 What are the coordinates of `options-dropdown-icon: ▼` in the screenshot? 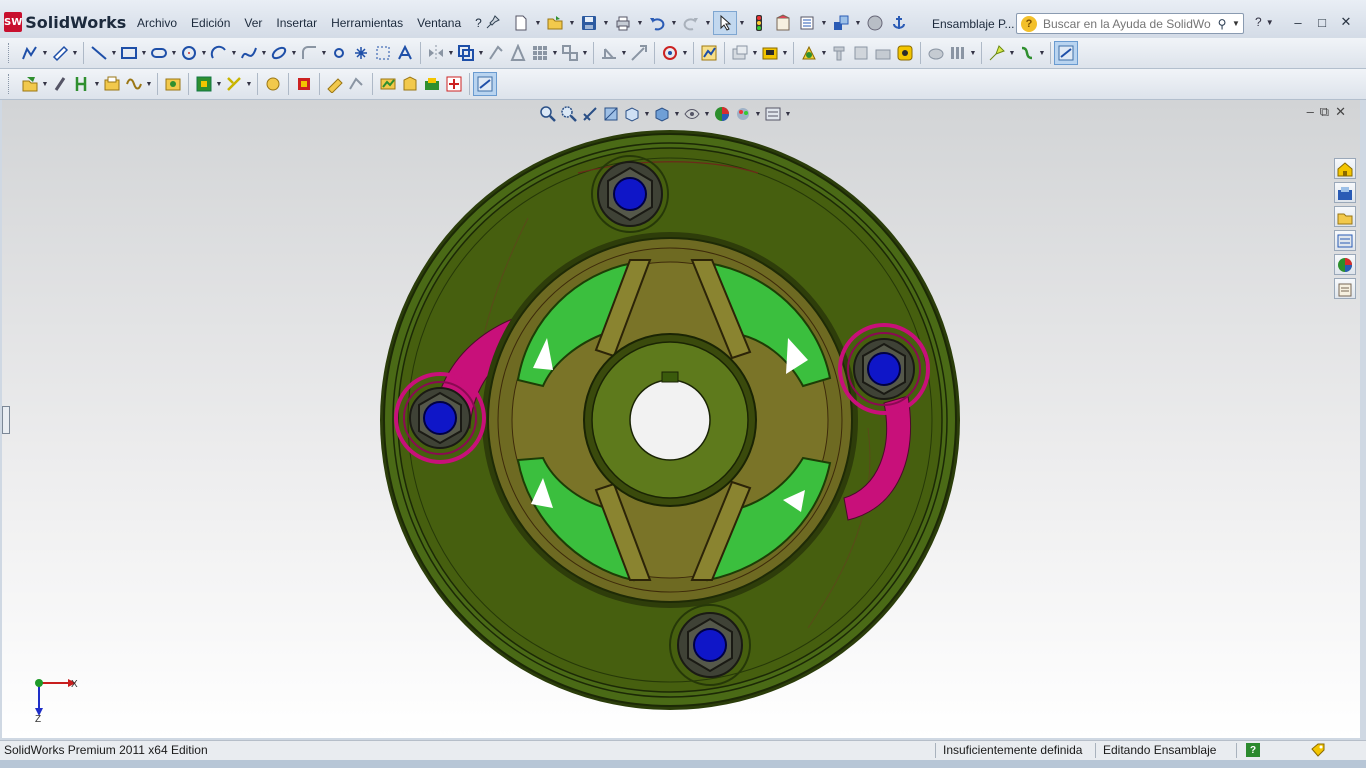 It's located at (824, 23).